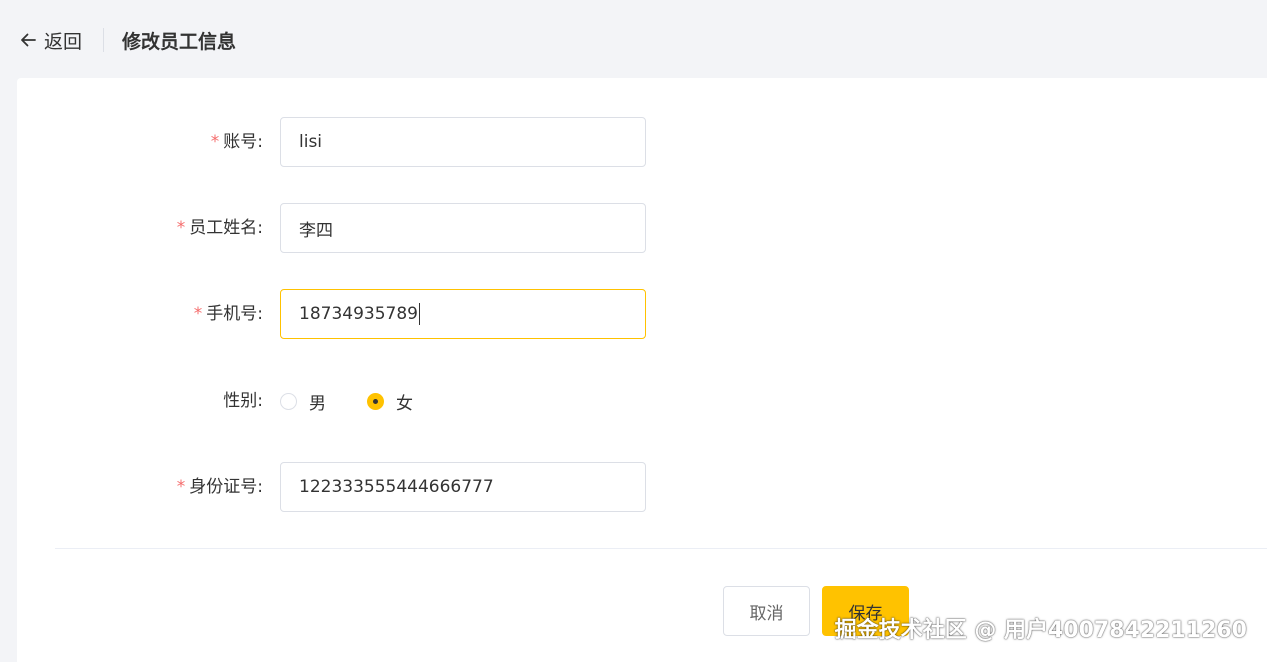 Image resolution: width=1267 pixels, height=662 pixels. Describe the element at coordinates (243, 401) in the screenshot. I see `gender-label: 性别:` at that location.